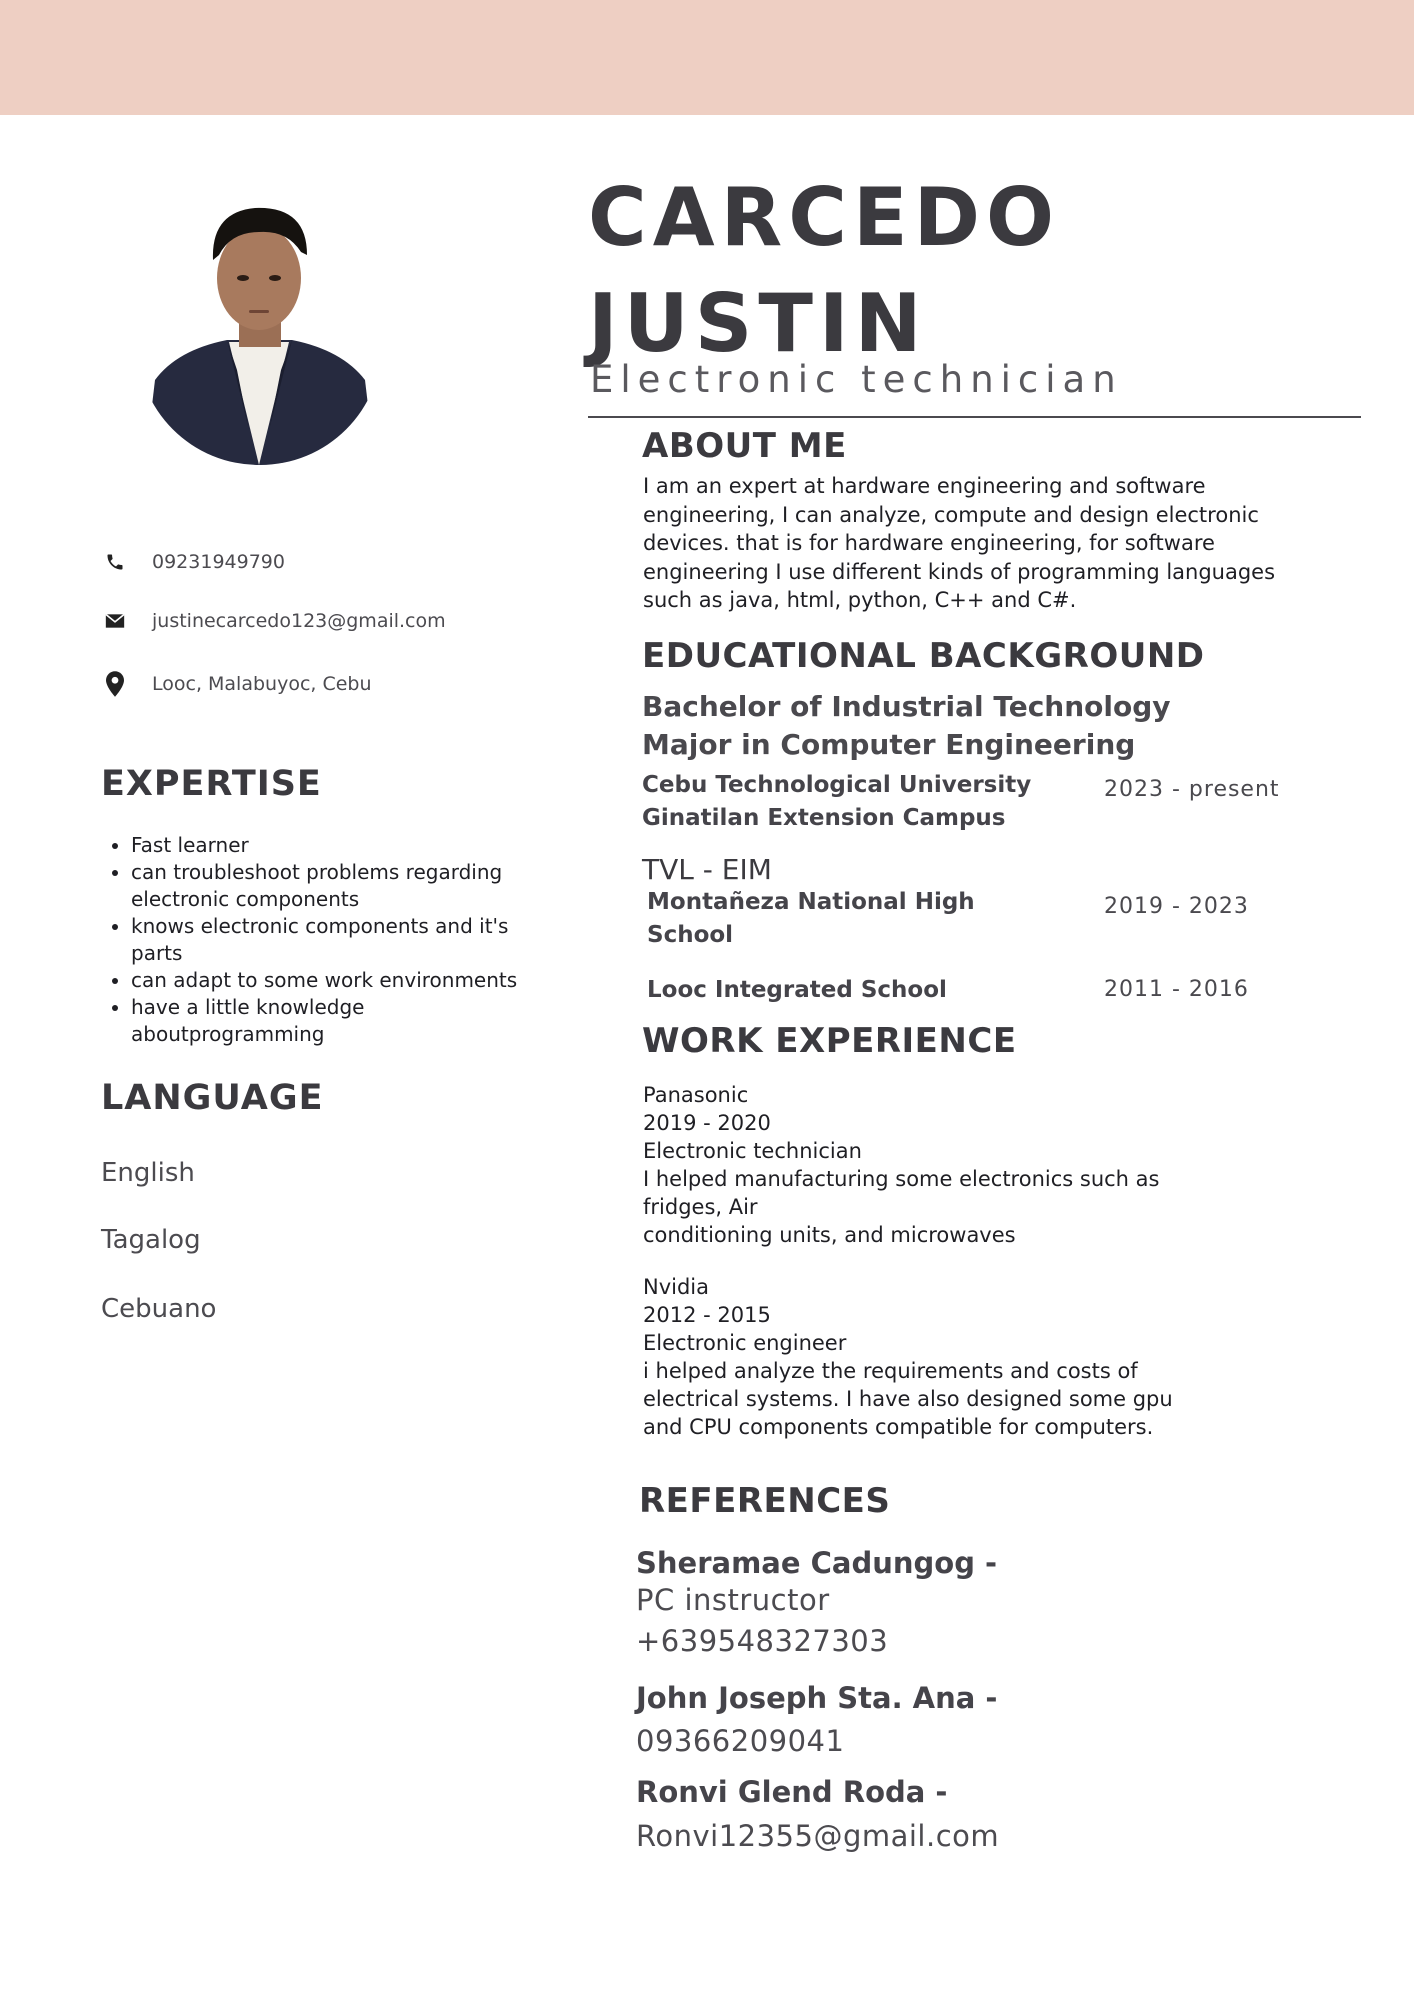 The image size is (1414, 2000). I want to click on contact-address: Looc, Malabuyoc, Cebu, so click(237, 684).